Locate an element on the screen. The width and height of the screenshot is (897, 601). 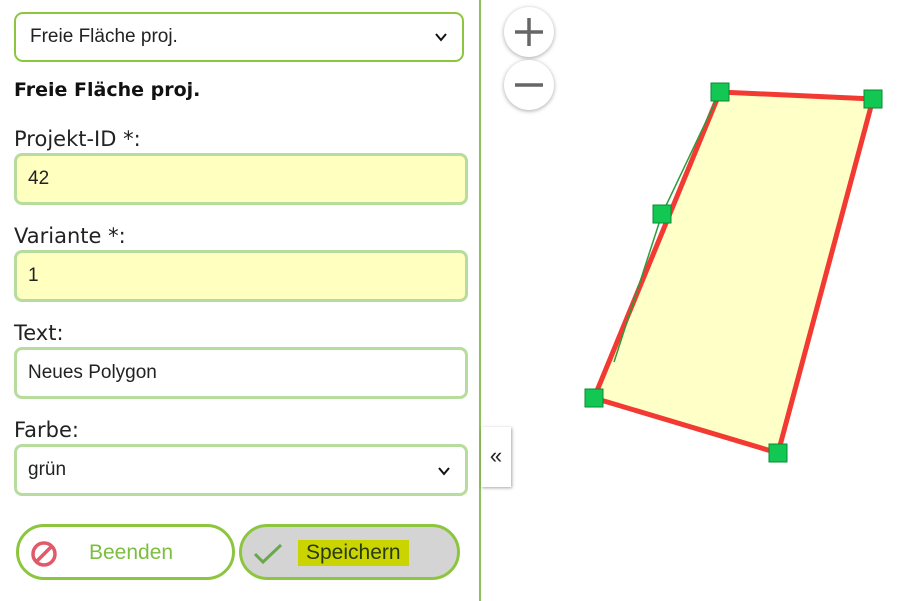
minus-icon is located at coordinates (529, 85).